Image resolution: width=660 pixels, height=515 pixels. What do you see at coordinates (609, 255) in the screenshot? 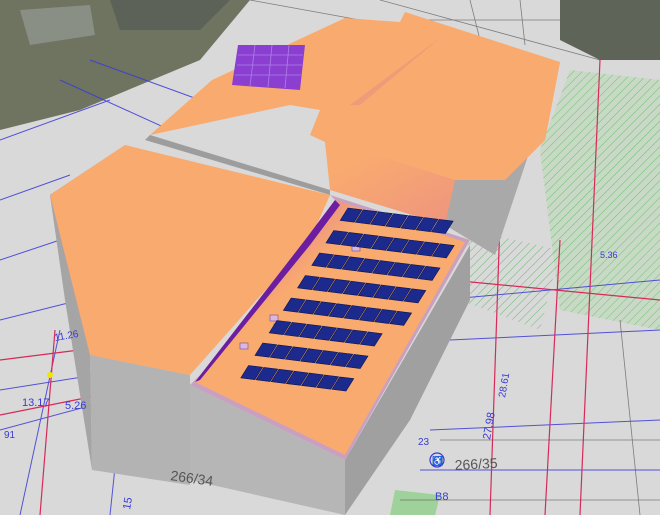
I see `dimension-label: 5.36` at bounding box center [609, 255].